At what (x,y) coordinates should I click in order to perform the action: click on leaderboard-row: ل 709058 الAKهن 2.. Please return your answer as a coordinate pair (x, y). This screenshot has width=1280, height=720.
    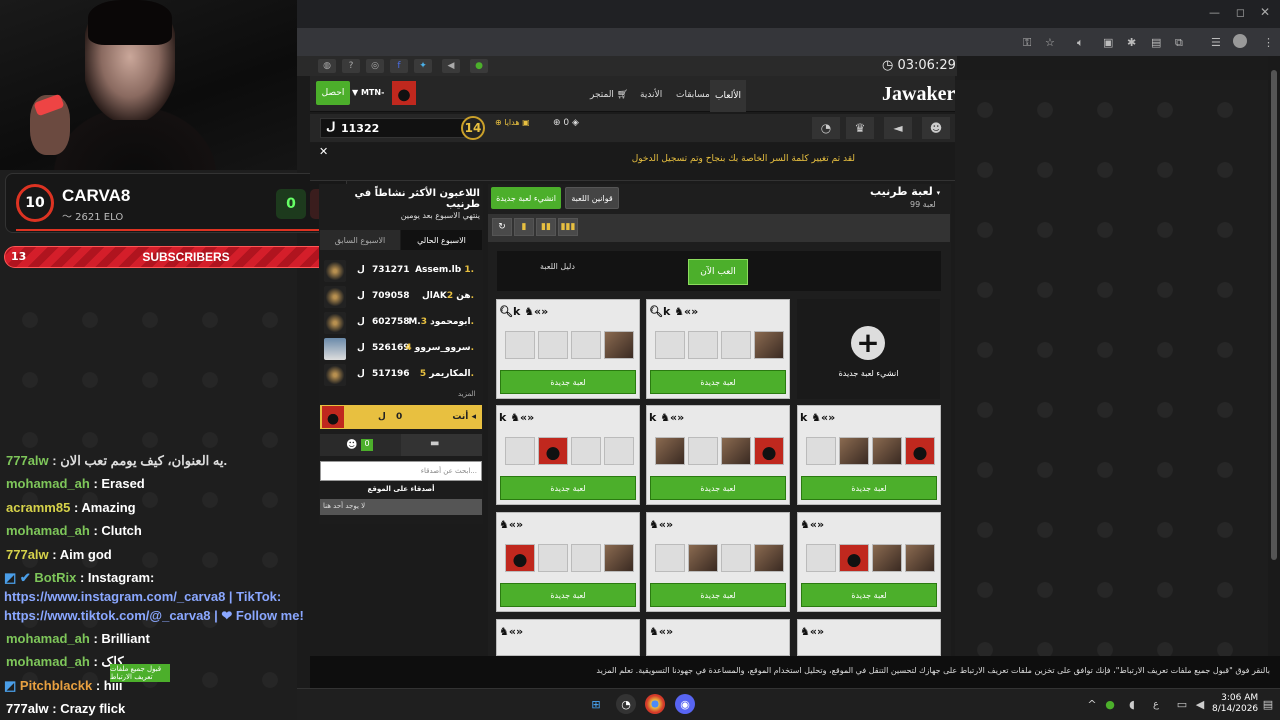
    Looking at the image, I should click on (401, 297).